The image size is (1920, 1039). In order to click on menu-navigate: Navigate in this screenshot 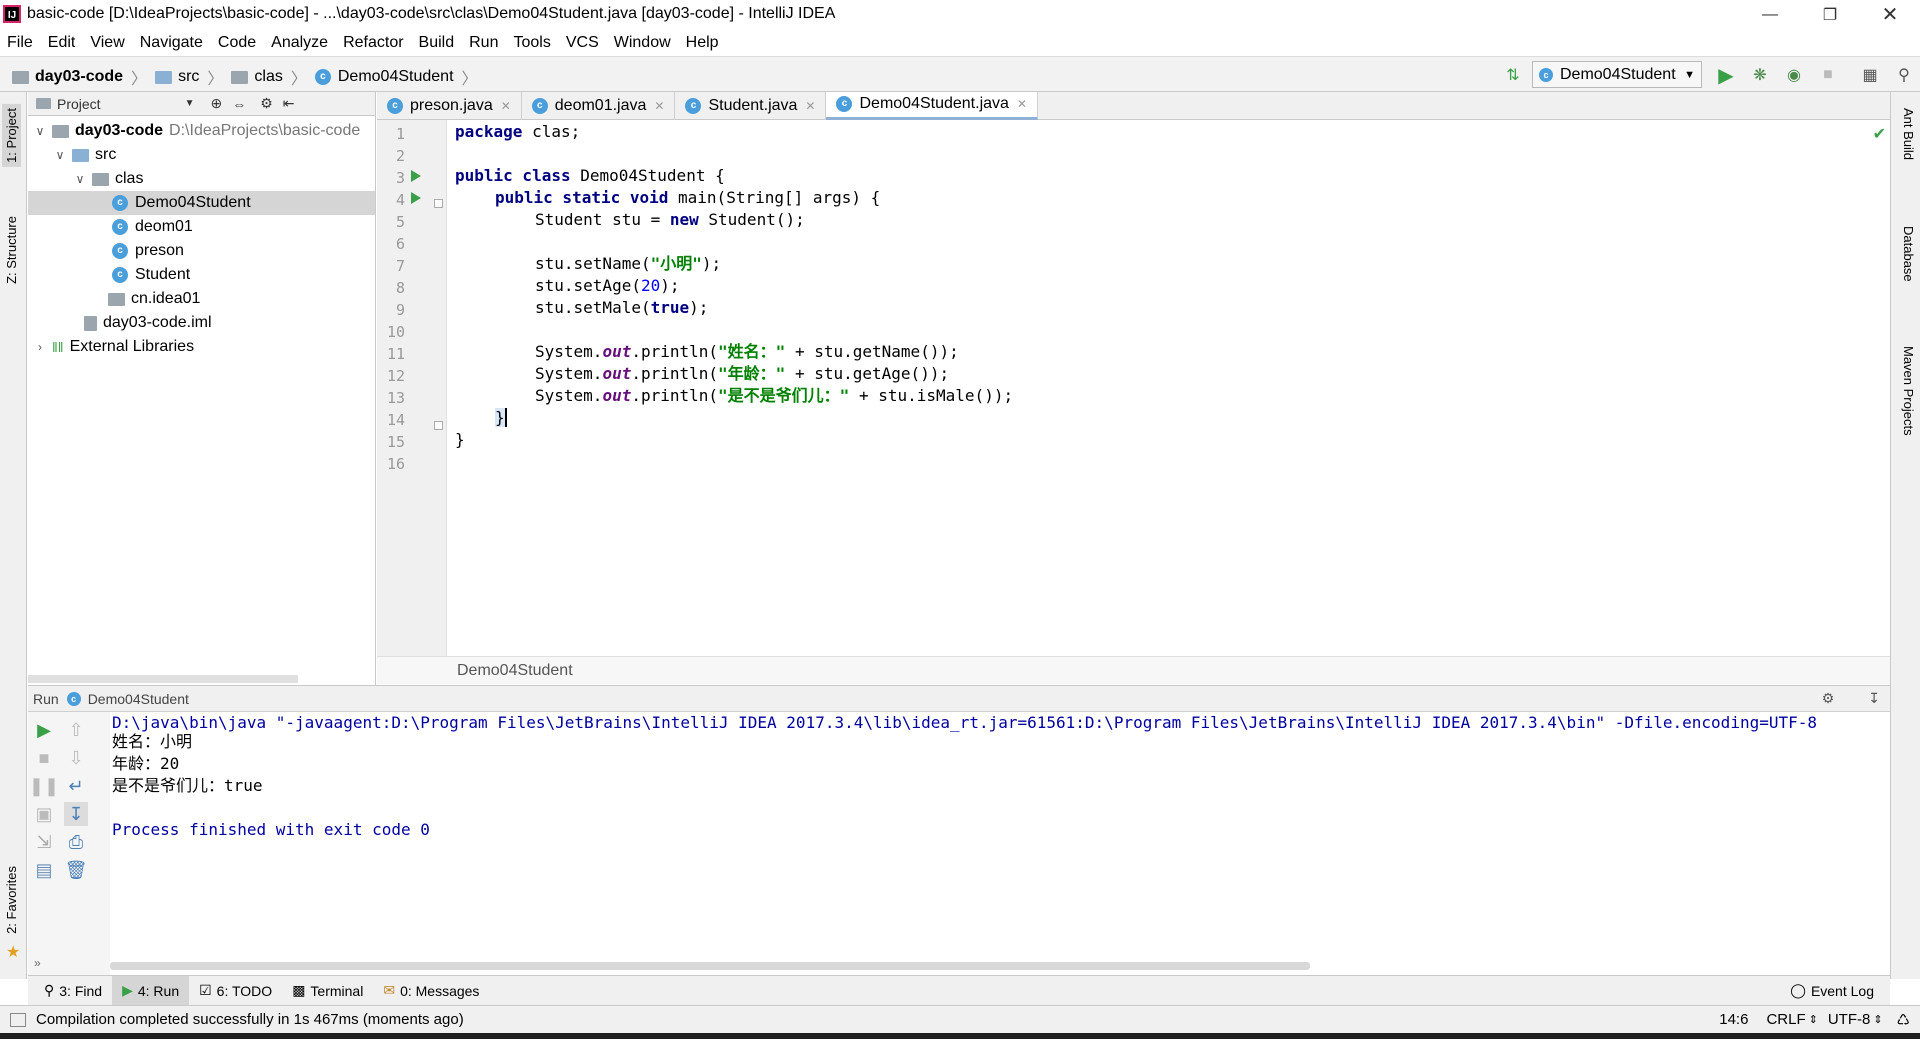, I will do `click(172, 42)`.